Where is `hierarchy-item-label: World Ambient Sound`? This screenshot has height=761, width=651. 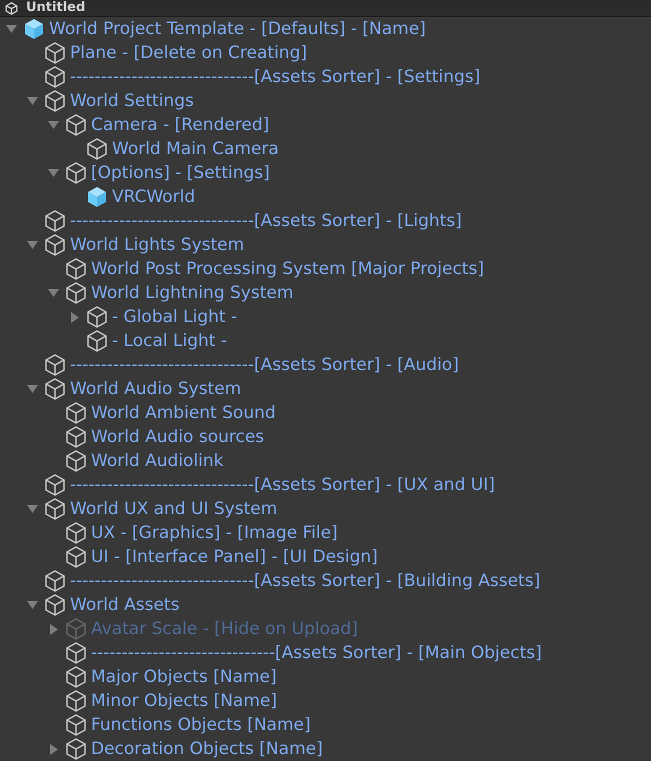
hierarchy-item-label: World Ambient Sound is located at coordinates (183, 413).